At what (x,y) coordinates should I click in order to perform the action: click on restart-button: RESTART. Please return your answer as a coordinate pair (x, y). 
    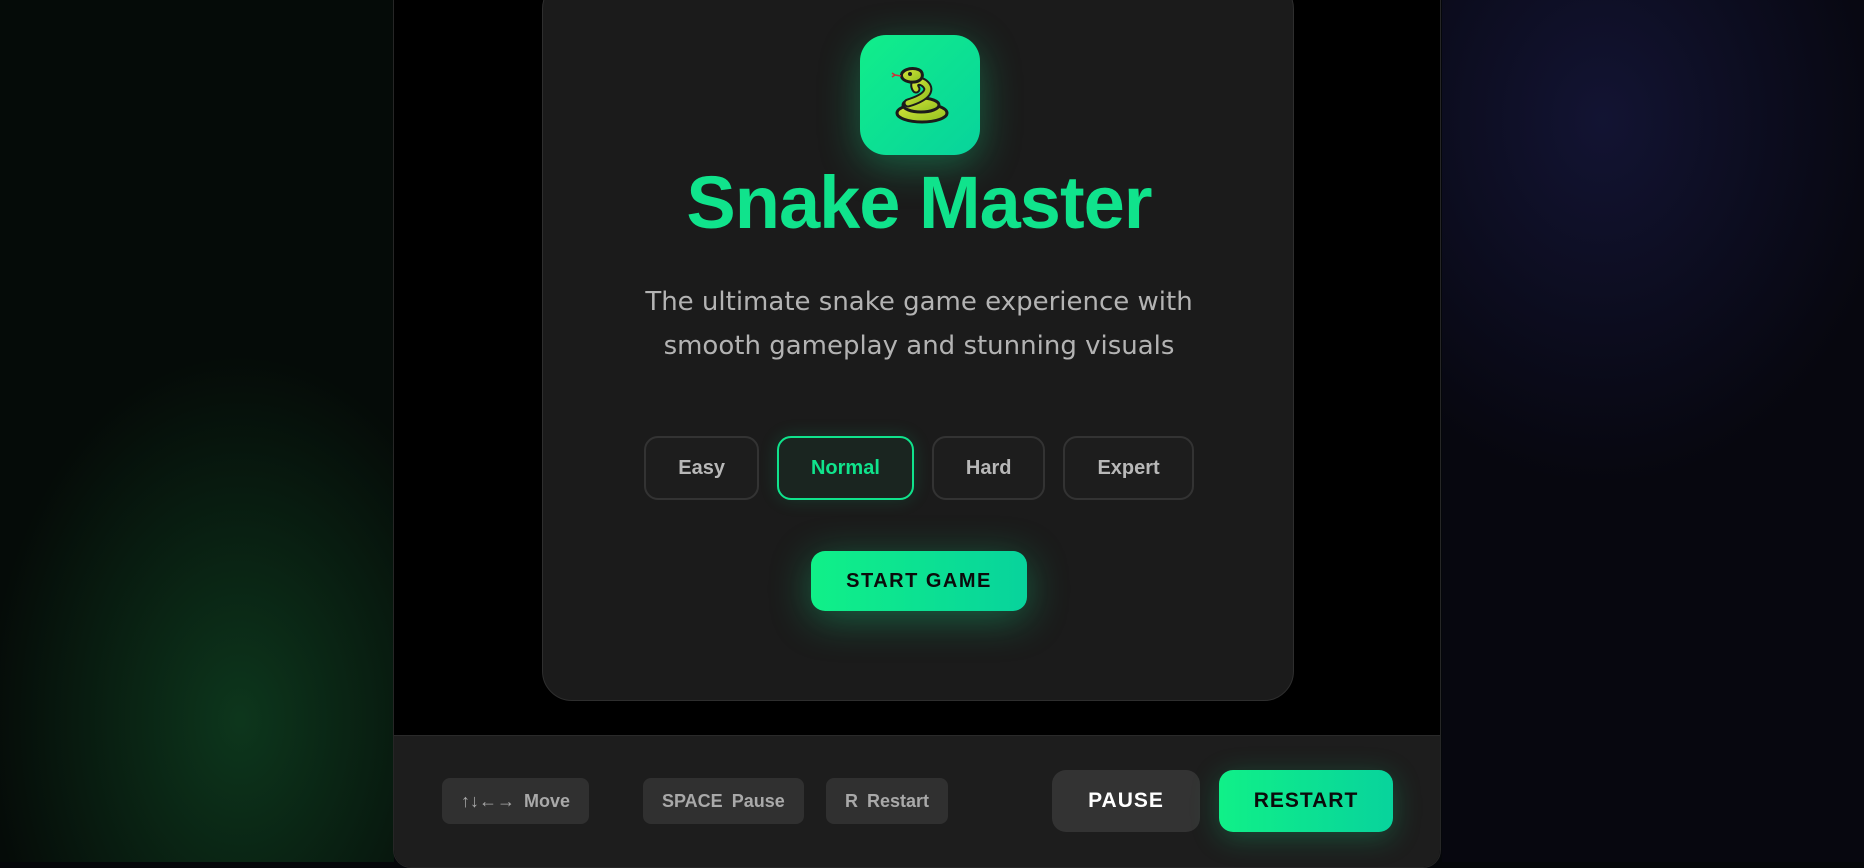
    Looking at the image, I should click on (1306, 801).